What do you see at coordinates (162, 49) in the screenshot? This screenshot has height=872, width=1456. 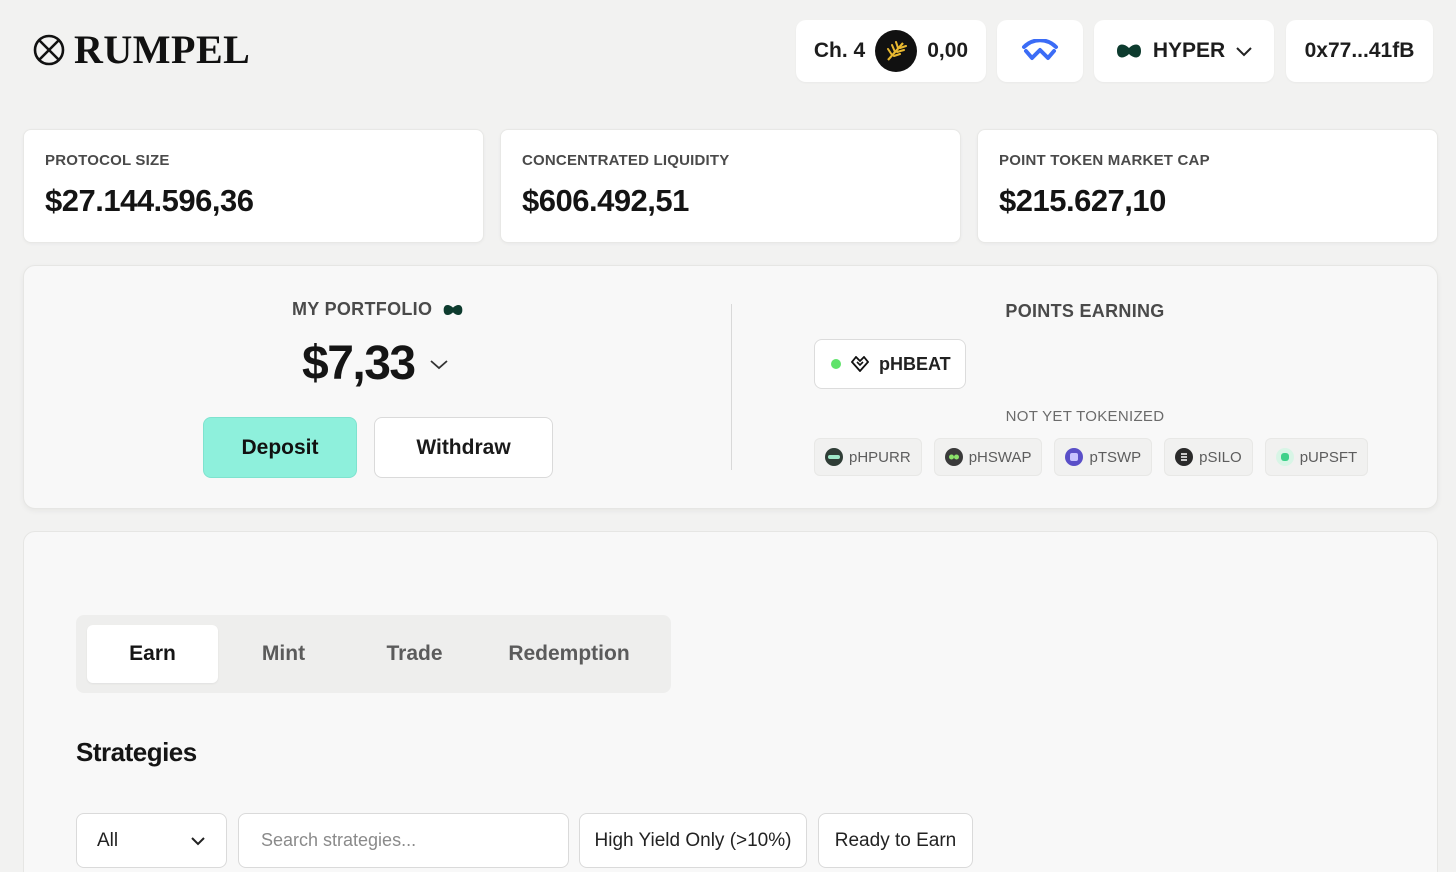 I see `logo-text: RUMPEL` at bounding box center [162, 49].